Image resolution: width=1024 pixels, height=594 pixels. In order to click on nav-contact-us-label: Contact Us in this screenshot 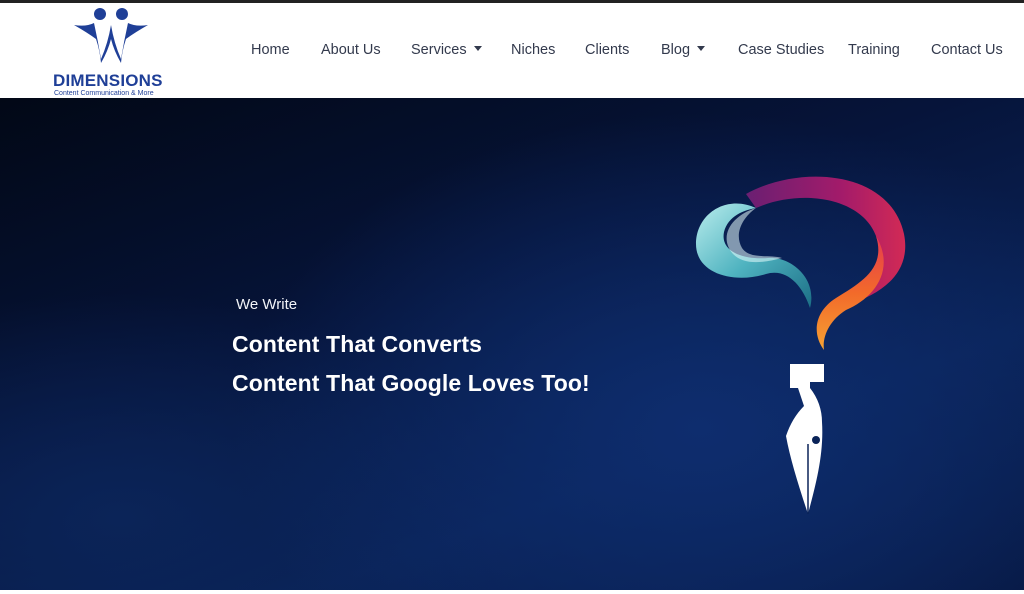, I will do `click(967, 50)`.